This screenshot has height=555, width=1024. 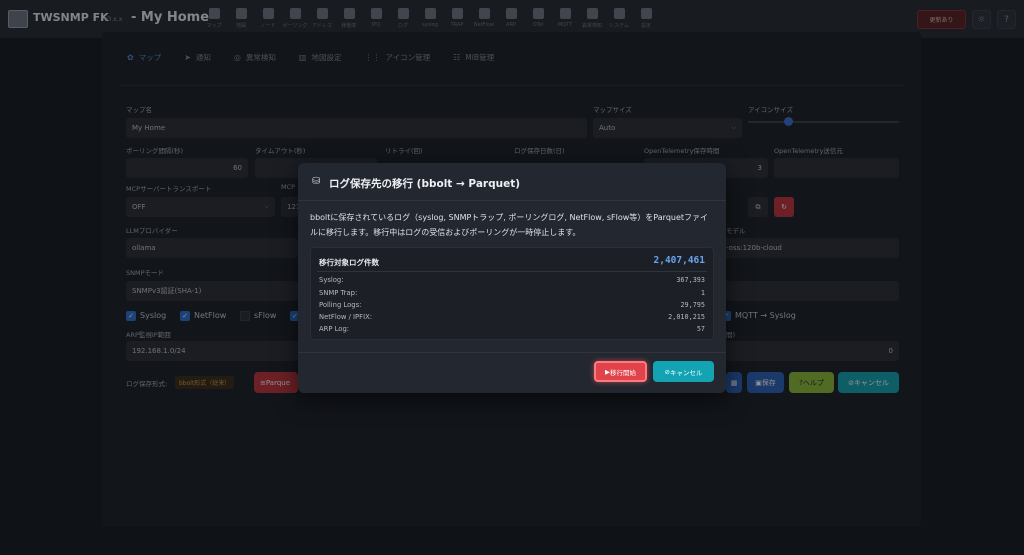 What do you see at coordinates (620, 371) in the screenshot?
I see `start-migration-button: ▶ 移行開始` at bounding box center [620, 371].